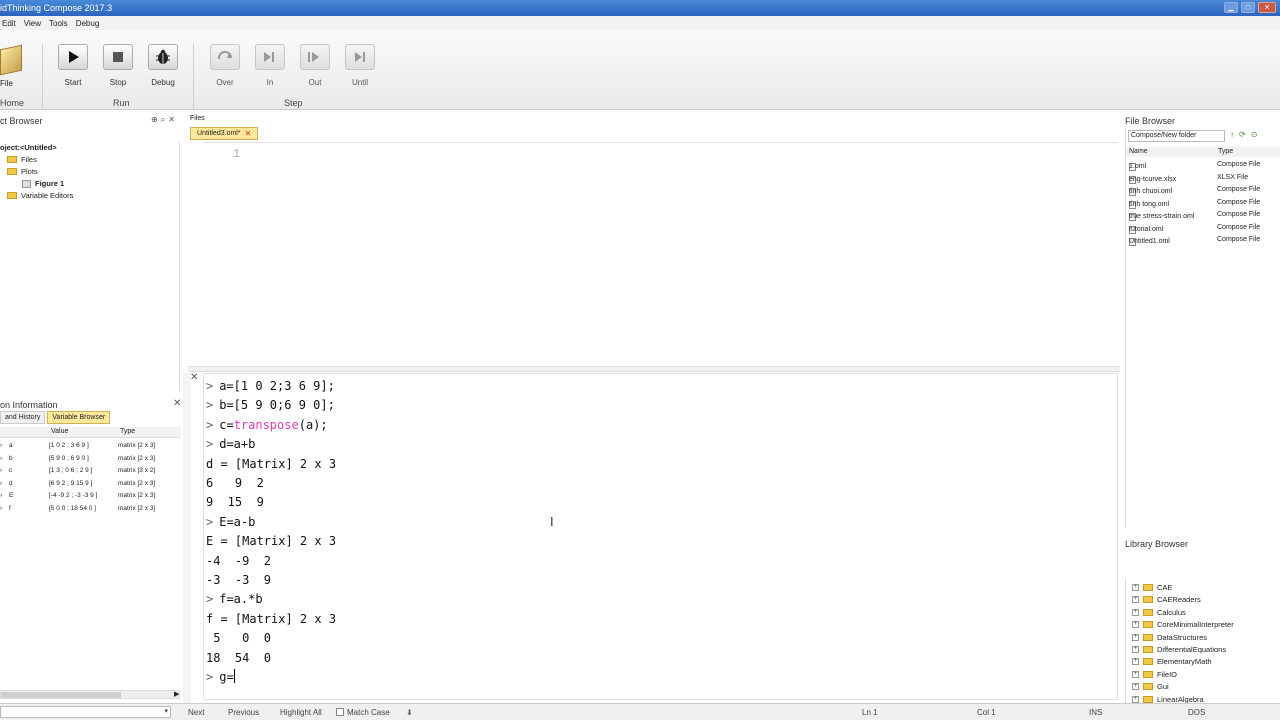 The width and height of the screenshot is (1280, 720). I want to click on editor-console-splitter, so click(654, 369).